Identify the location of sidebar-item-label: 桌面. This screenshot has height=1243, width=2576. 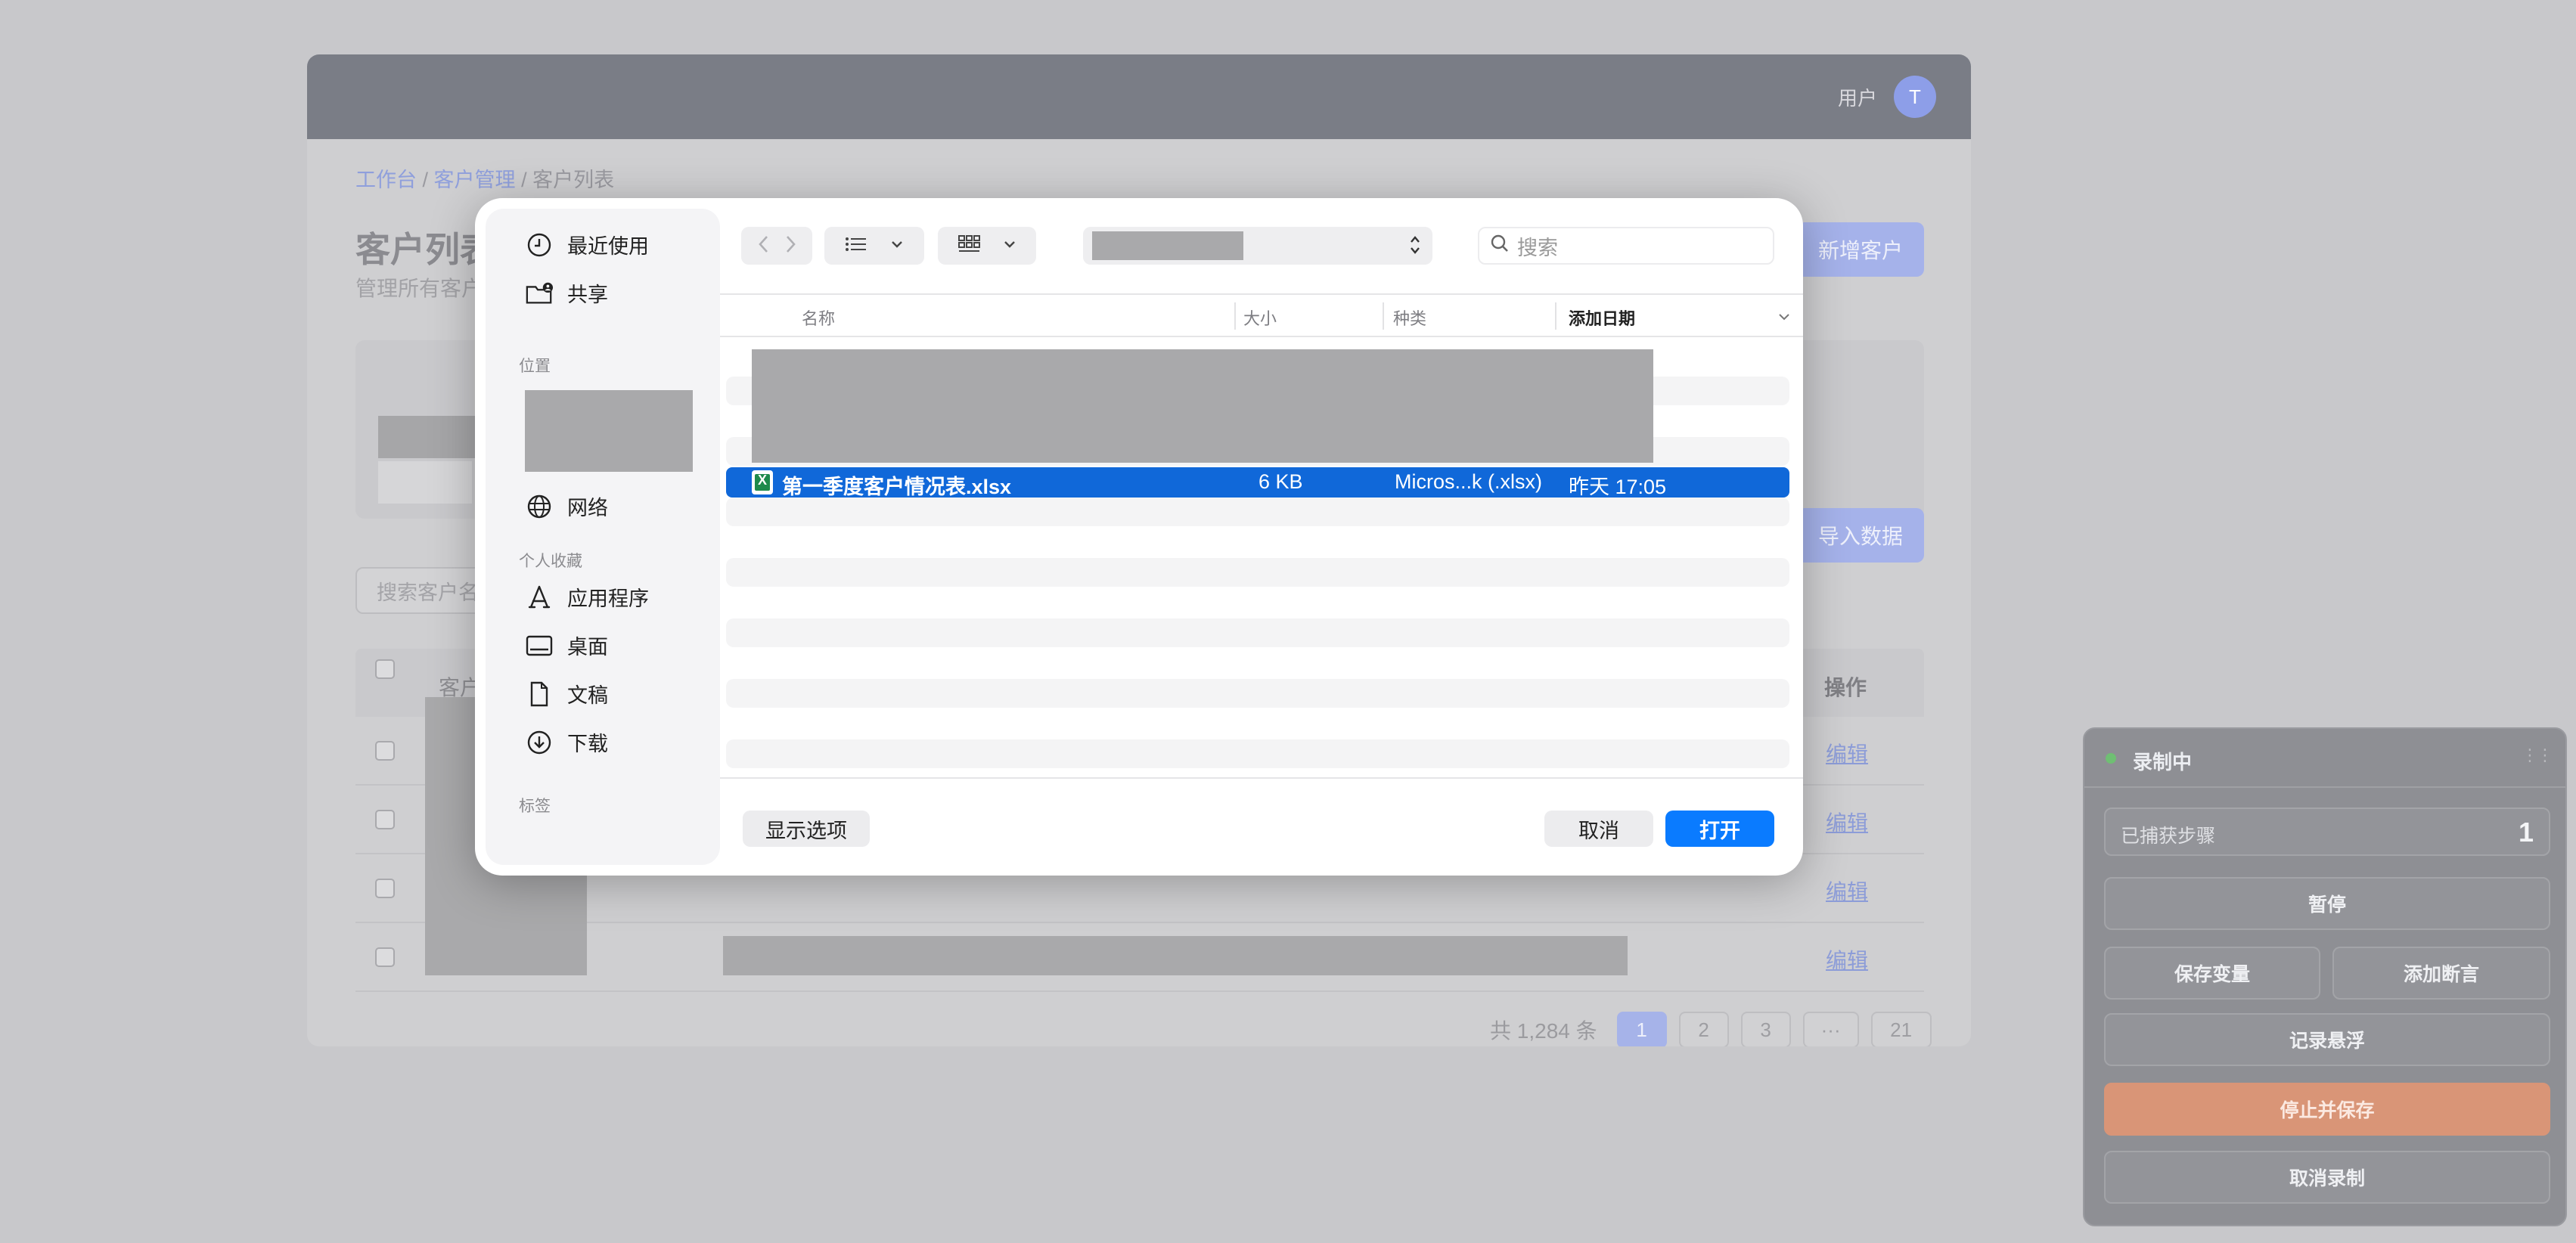
(587, 647).